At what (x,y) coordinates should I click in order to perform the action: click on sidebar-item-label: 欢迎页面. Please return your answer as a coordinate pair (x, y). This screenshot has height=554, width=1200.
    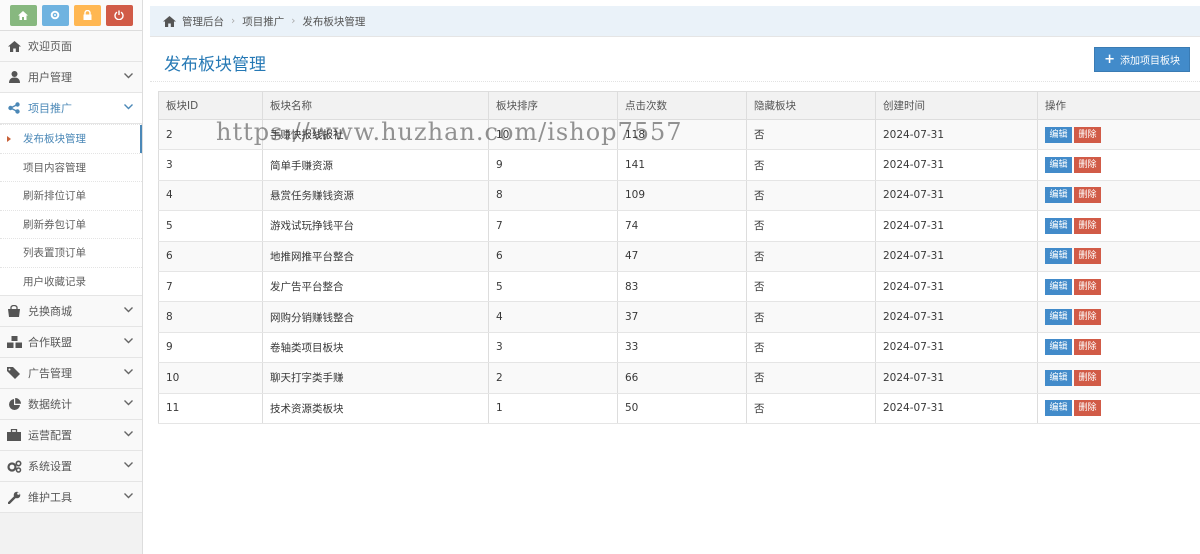
    Looking at the image, I should click on (50, 46).